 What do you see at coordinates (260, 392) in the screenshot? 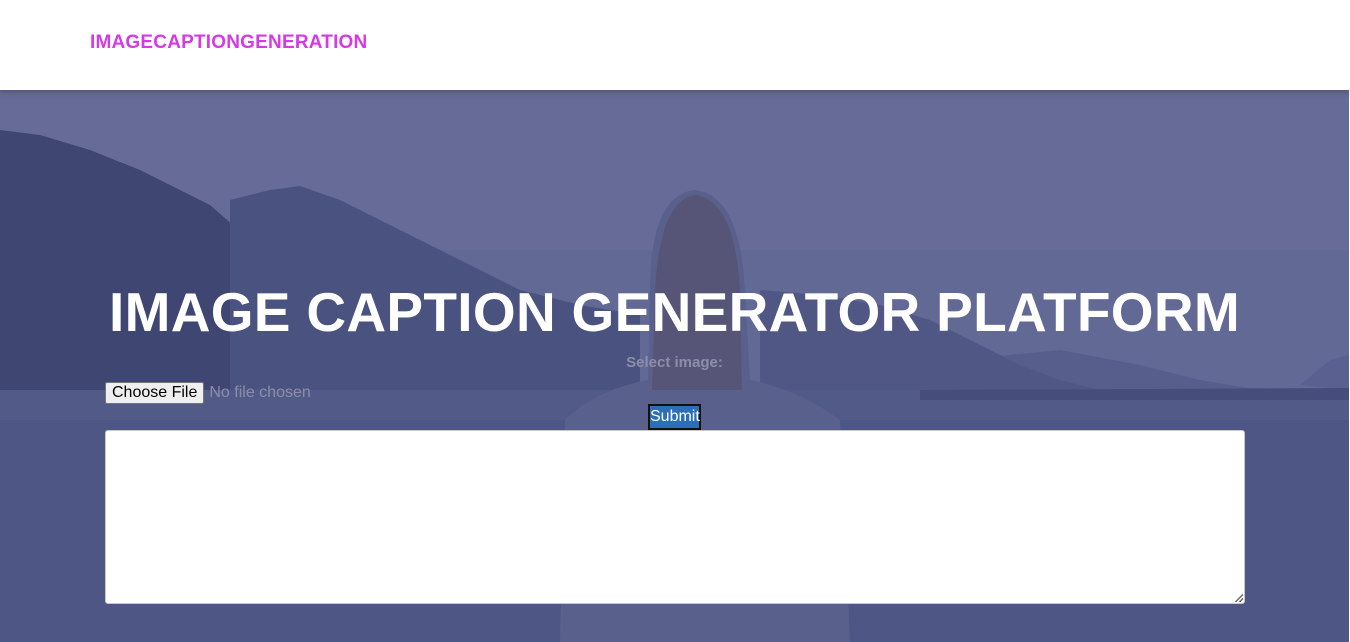
I see `file-status-text: No file chosen` at bounding box center [260, 392].